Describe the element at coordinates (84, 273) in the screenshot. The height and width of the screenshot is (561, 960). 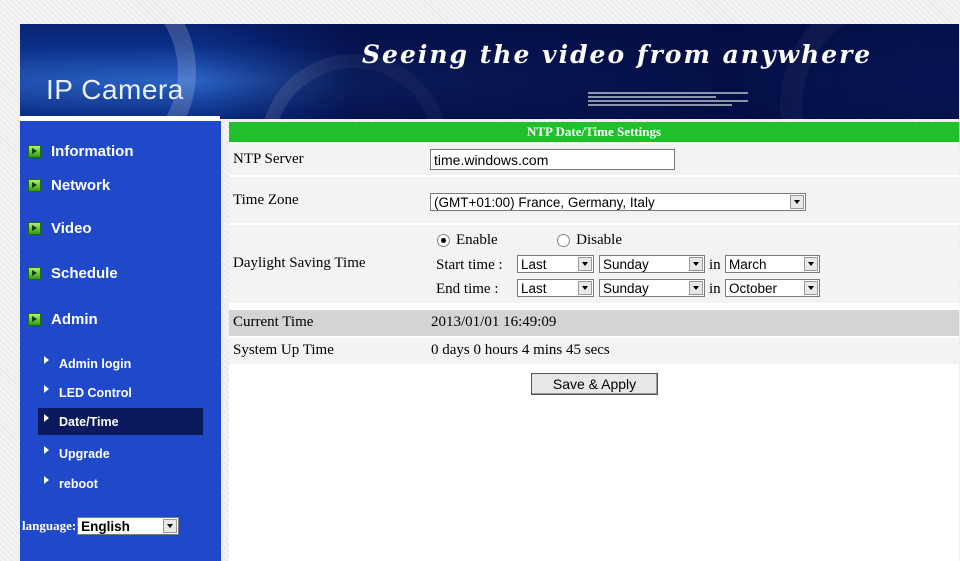
I see `sidebar-item-label: Schedule` at that location.